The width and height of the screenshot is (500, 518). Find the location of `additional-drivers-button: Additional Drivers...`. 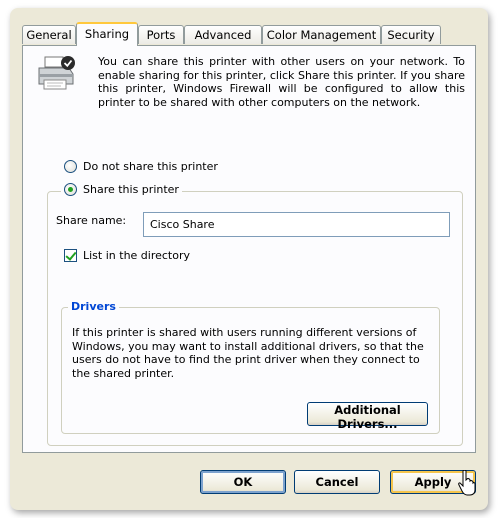

additional-drivers-button: Additional Drivers... is located at coordinates (367, 416).